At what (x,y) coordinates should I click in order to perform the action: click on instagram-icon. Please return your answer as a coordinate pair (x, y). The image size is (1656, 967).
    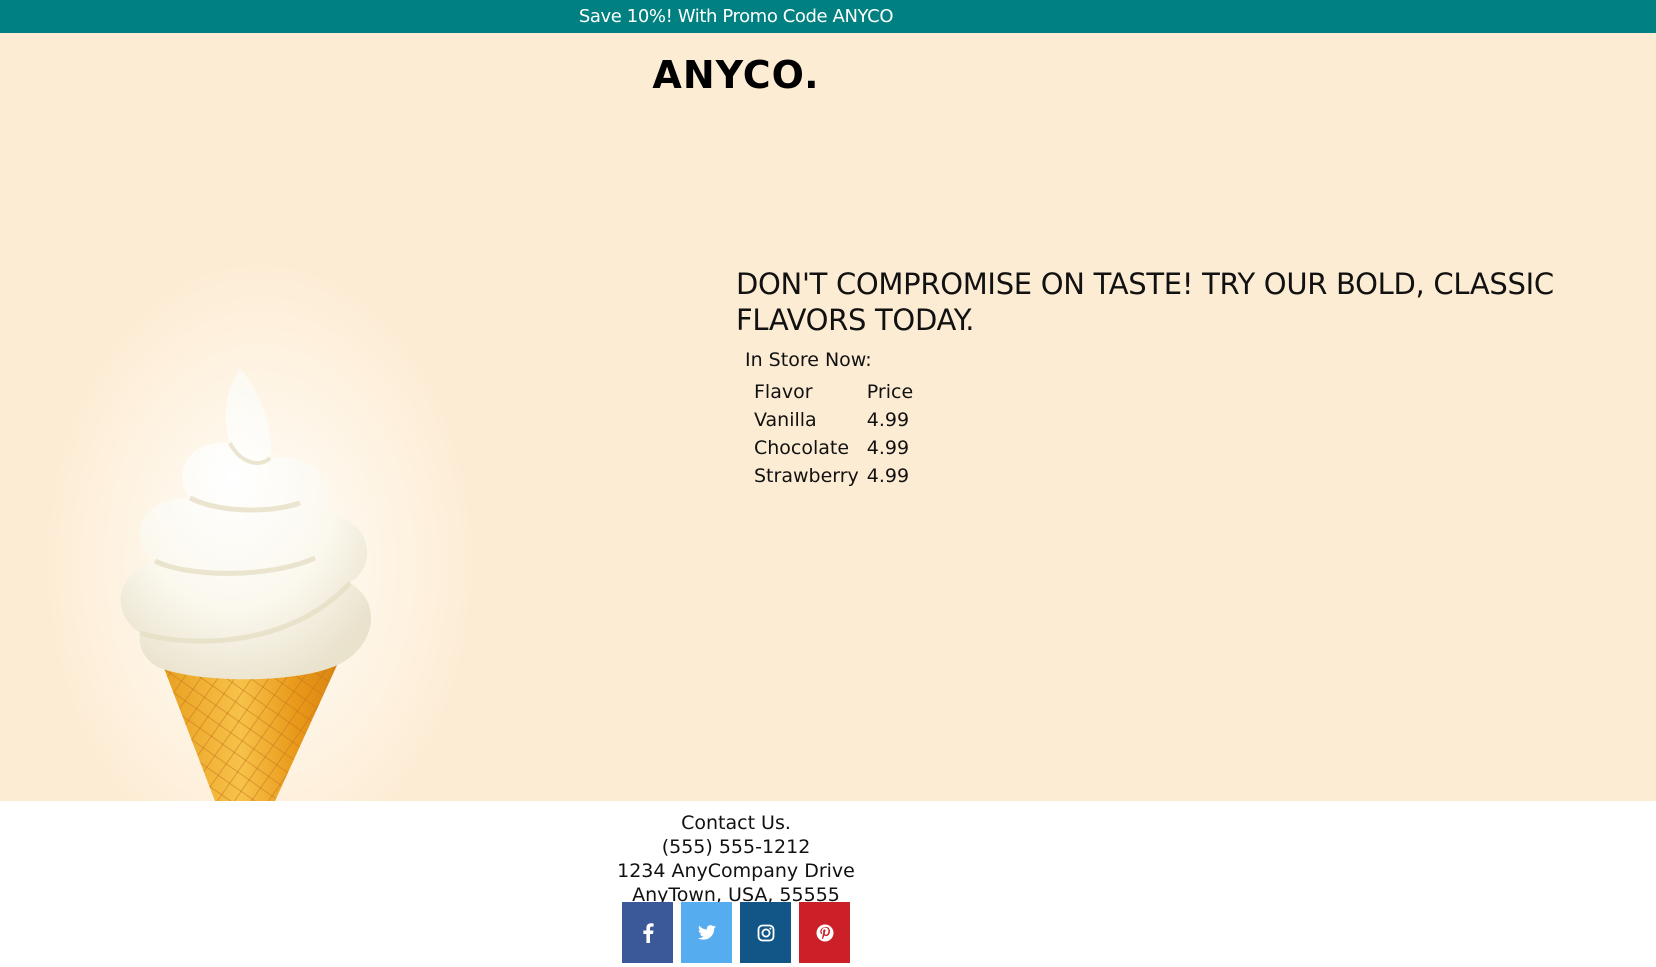
    Looking at the image, I should click on (765, 932).